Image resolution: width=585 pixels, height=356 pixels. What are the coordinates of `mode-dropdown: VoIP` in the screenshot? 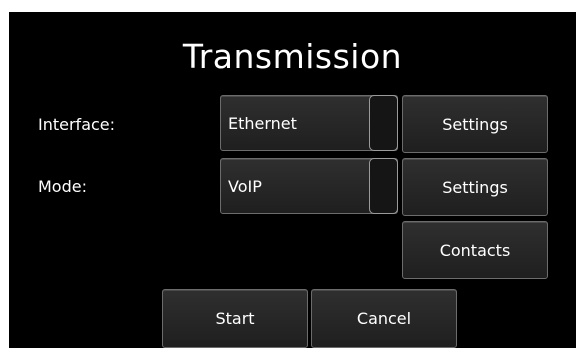 It's located at (309, 186).